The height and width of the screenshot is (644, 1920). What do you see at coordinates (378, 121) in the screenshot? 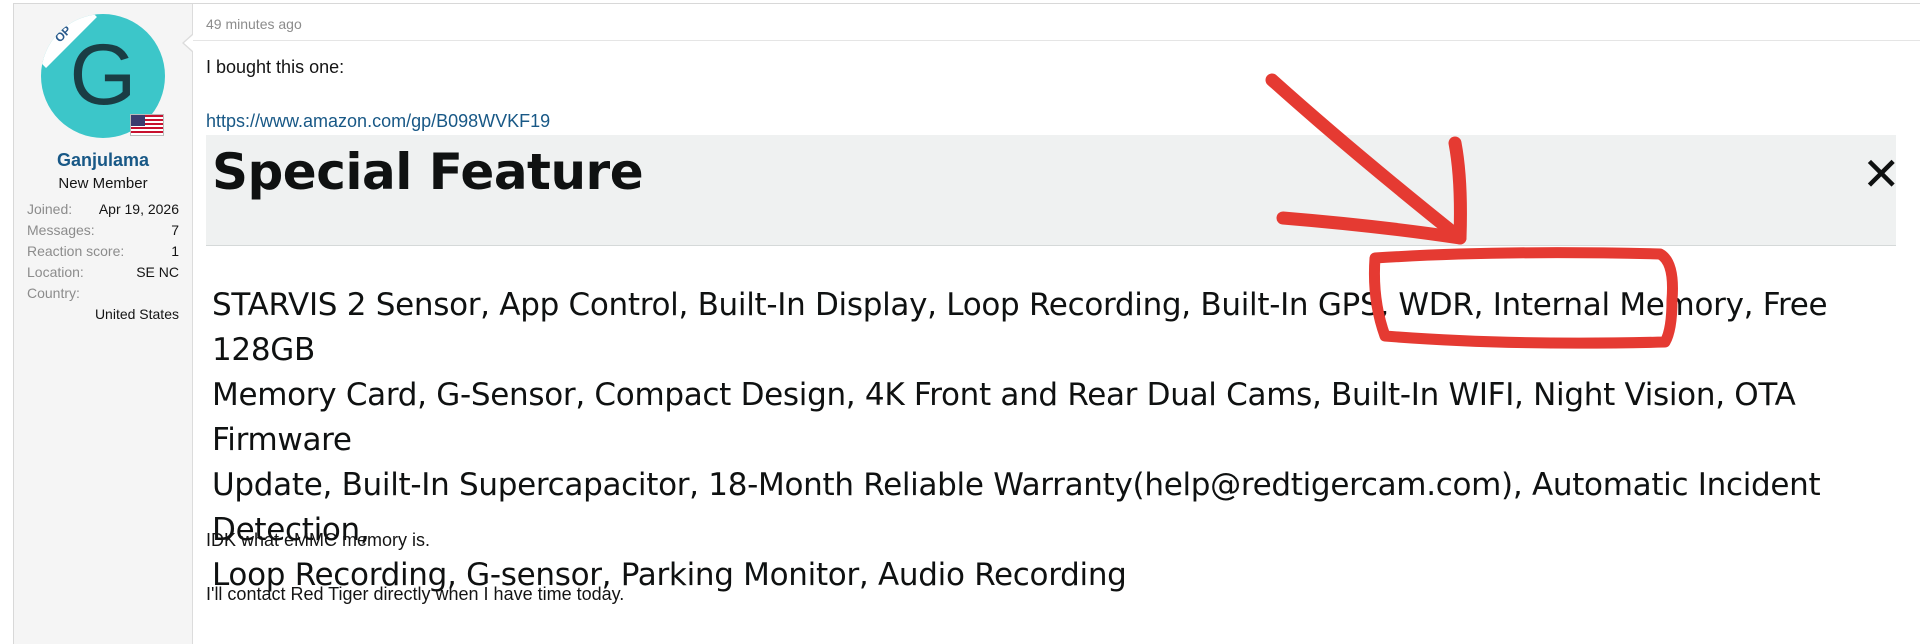
I see `post-link: https://www.amazon.com/gp/B098WVKF19` at bounding box center [378, 121].